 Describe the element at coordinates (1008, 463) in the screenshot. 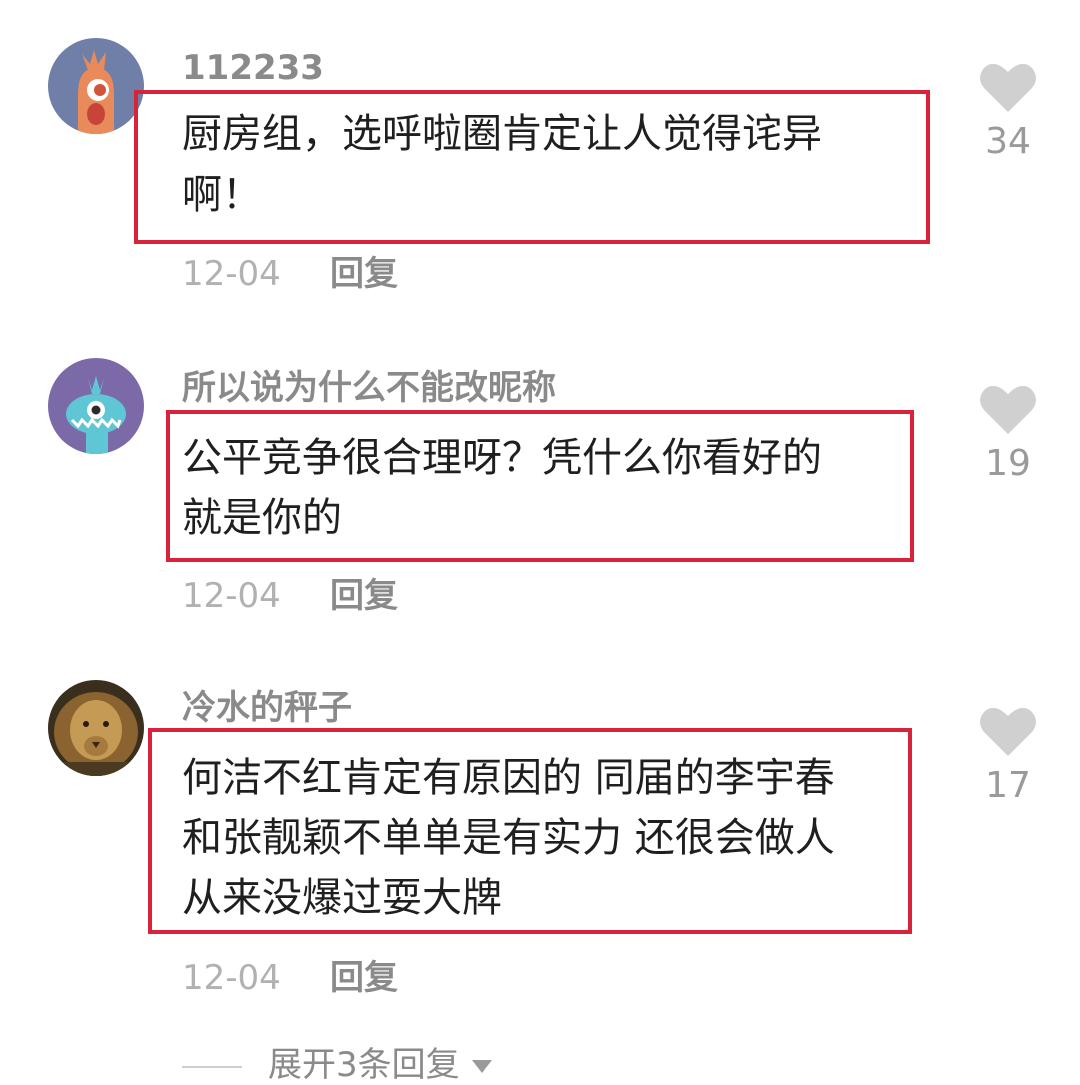

I see `like-count: 19` at that location.